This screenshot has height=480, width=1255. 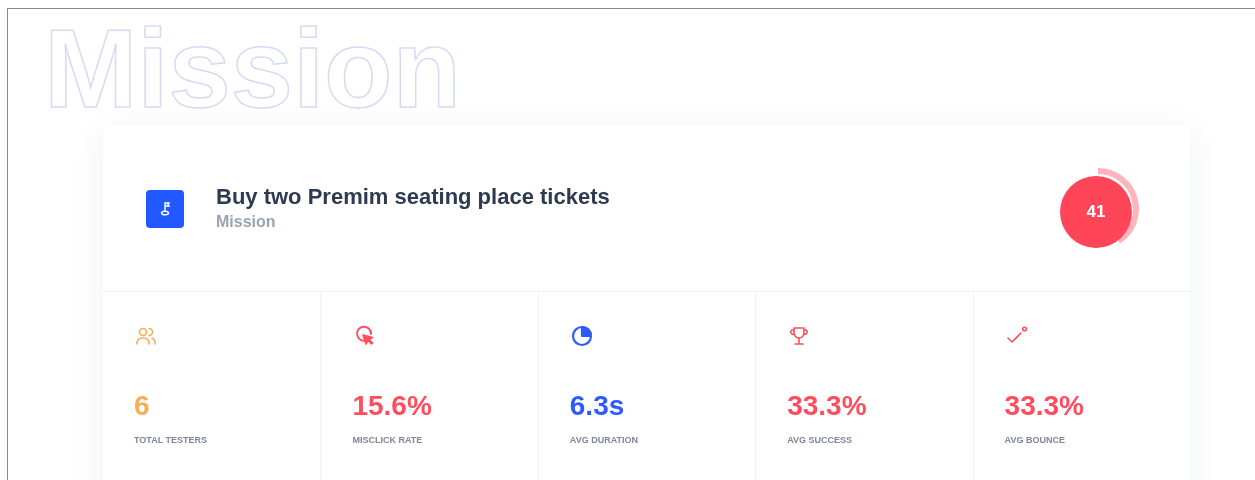 I want to click on score-badge: 41, so click(x=1096, y=211).